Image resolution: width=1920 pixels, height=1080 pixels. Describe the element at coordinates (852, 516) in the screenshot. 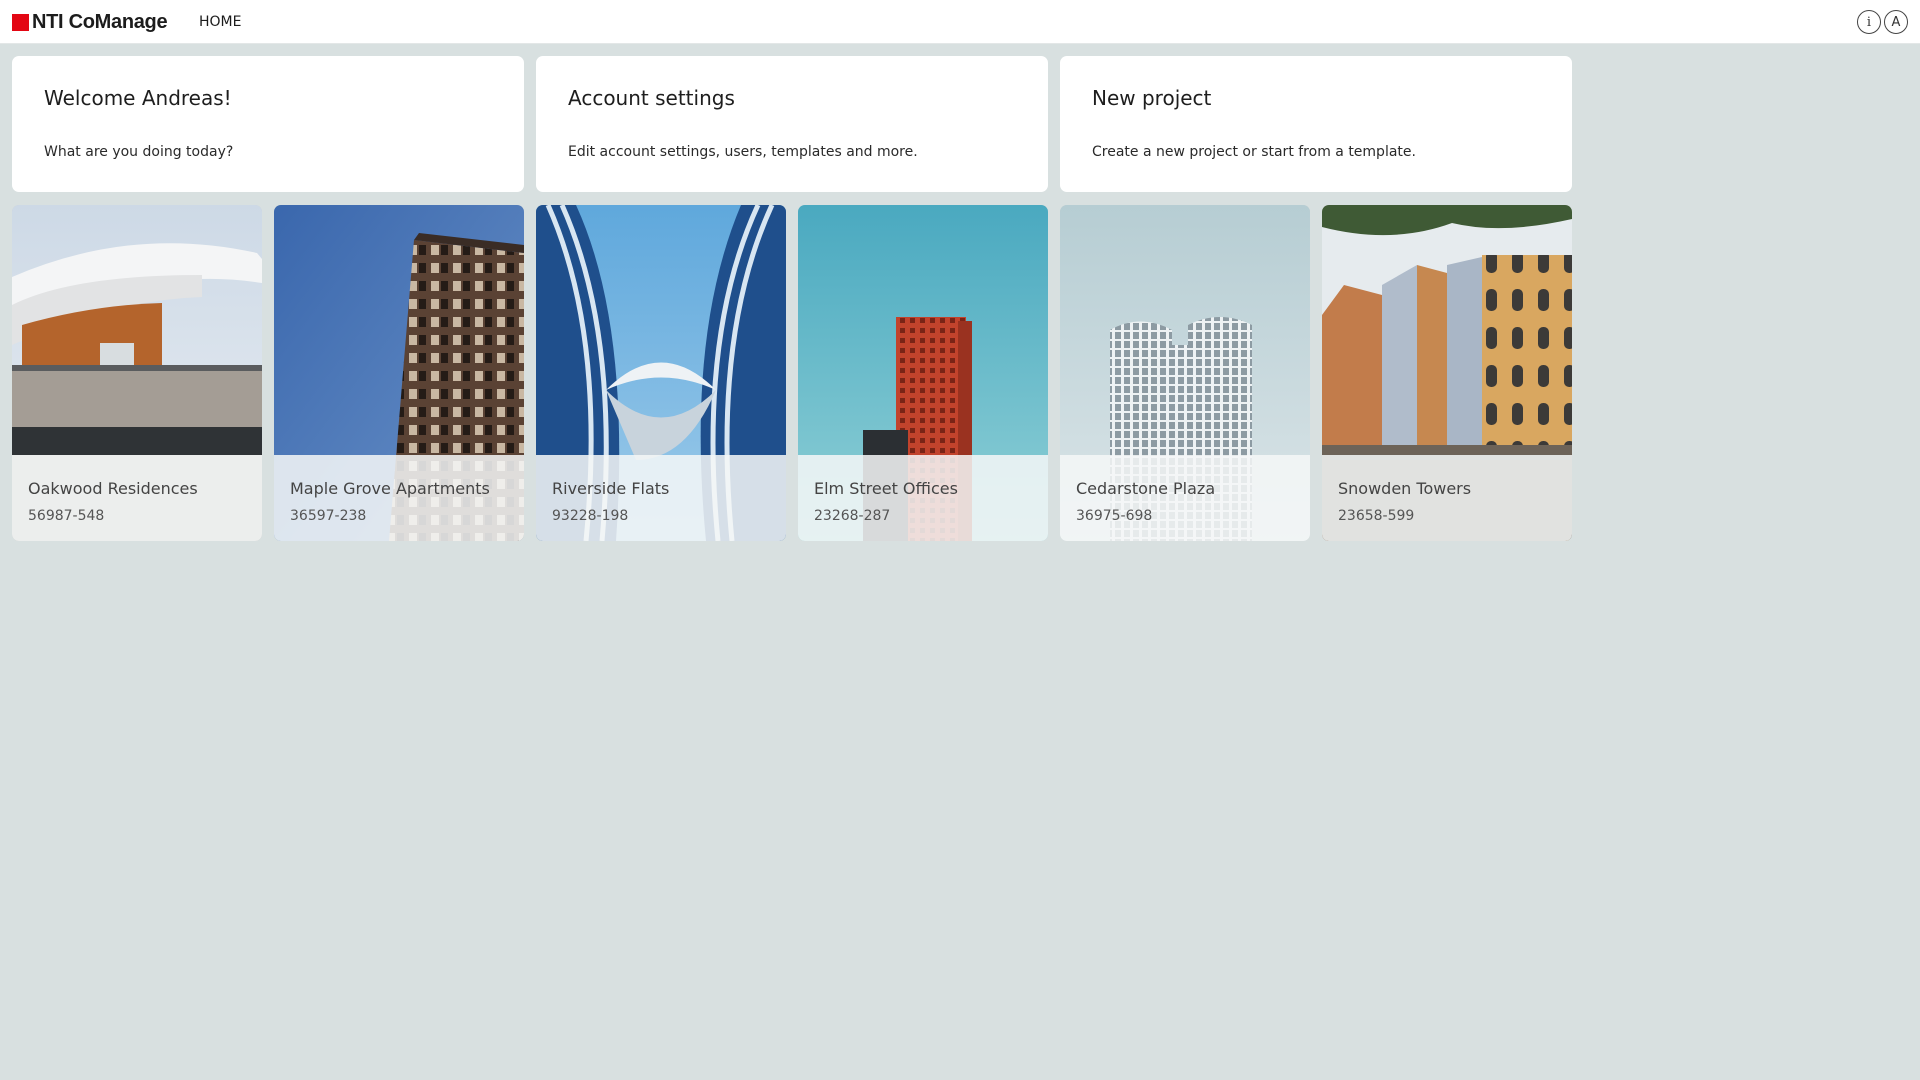

I see `project-number: 23268-287` at that location.